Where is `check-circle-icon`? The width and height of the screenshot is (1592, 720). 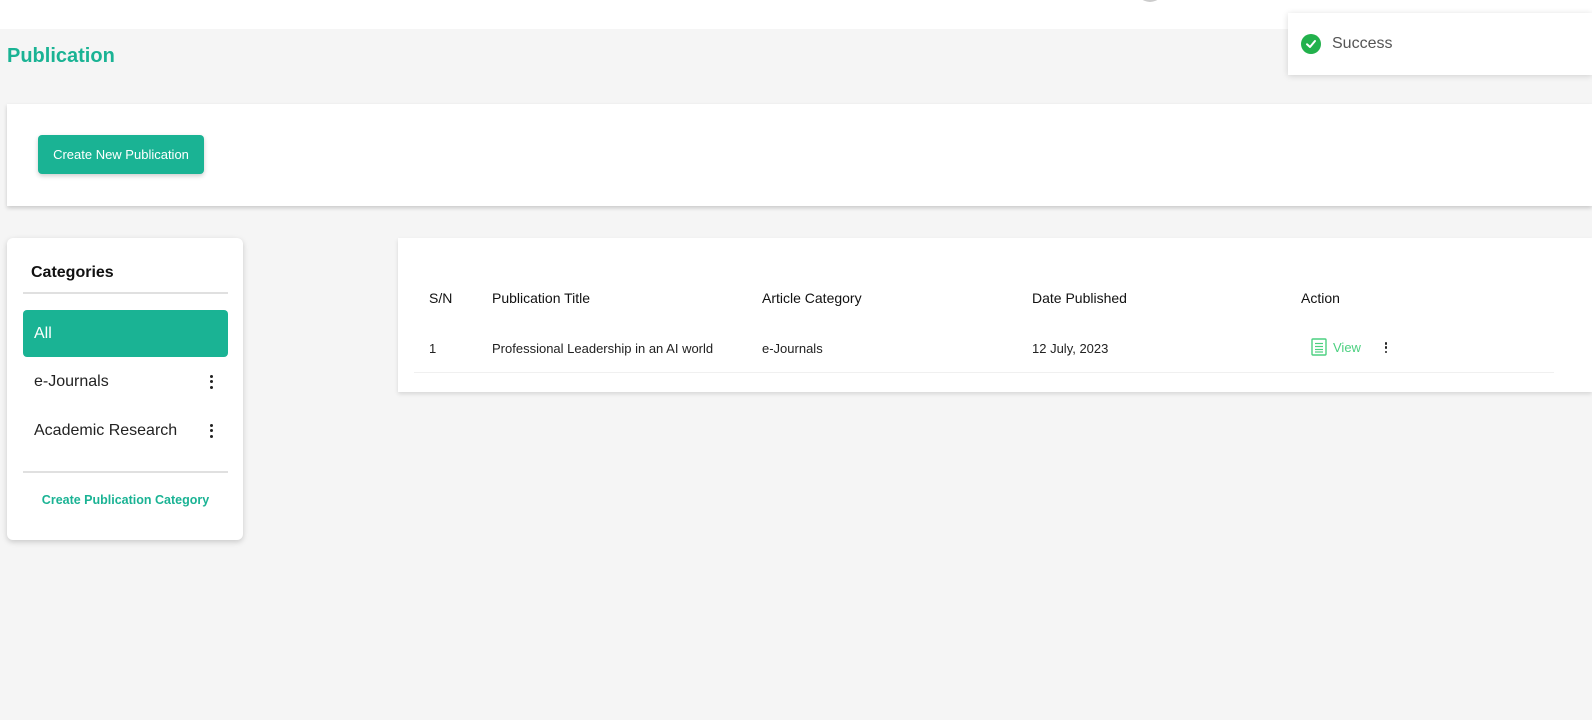
check-circle-icon is located at coordinates (1311, 44).